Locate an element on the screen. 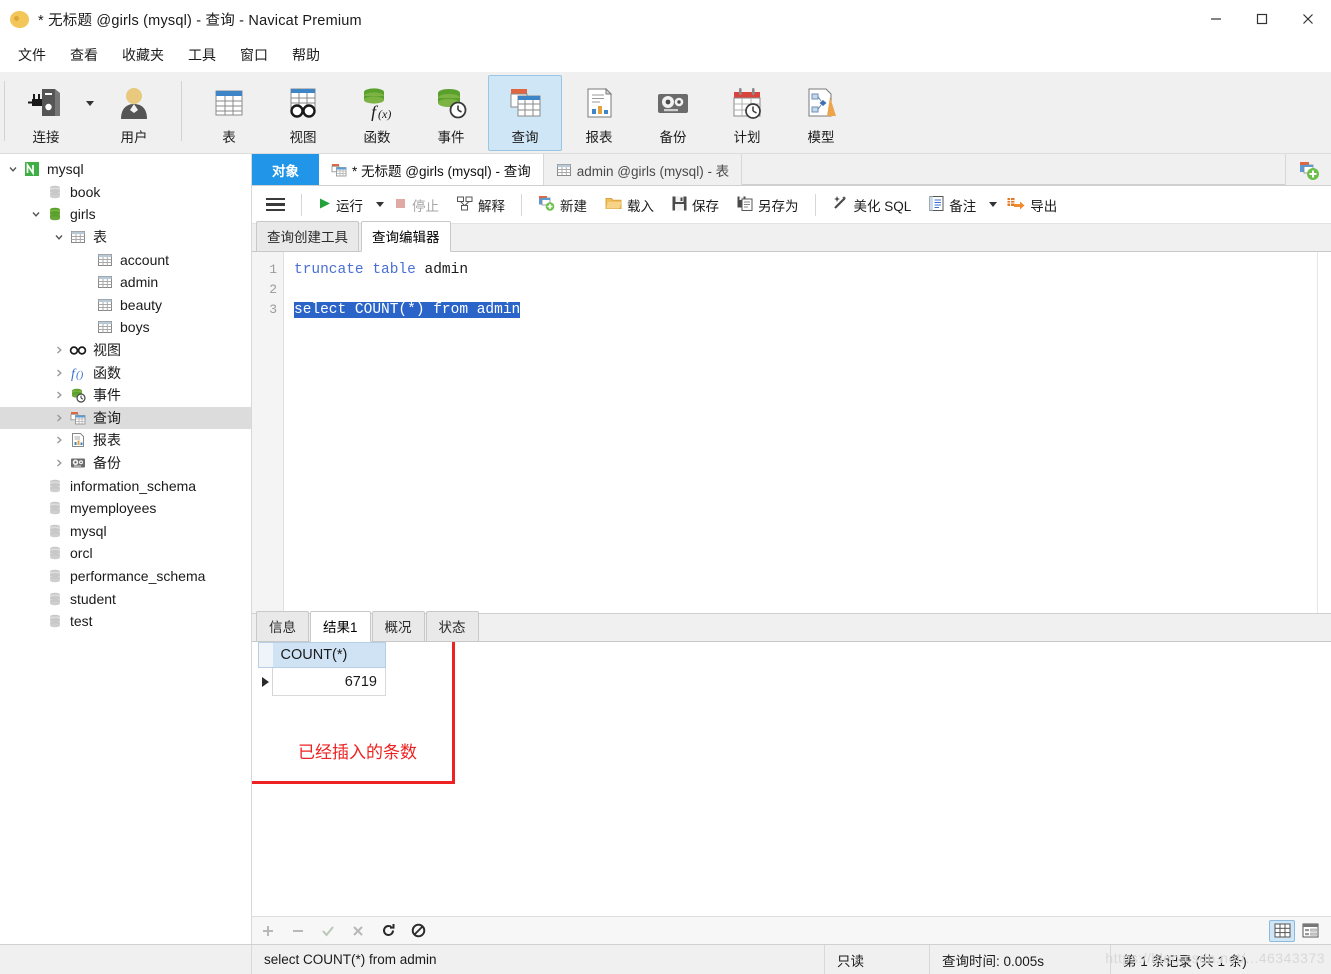 The height and width of the screenshot is (974, 1331). tree-node-mysql-connection: mysql is located at coordinates (125, 169).